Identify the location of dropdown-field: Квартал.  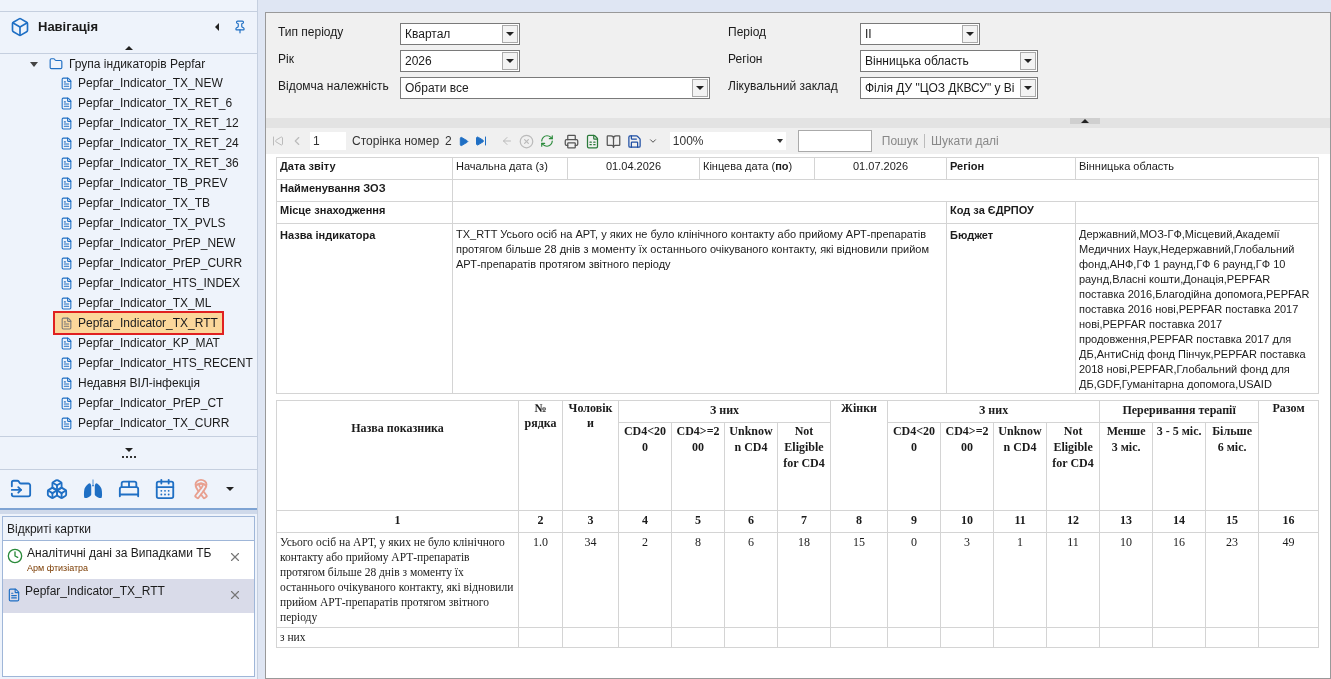
(460, 34).